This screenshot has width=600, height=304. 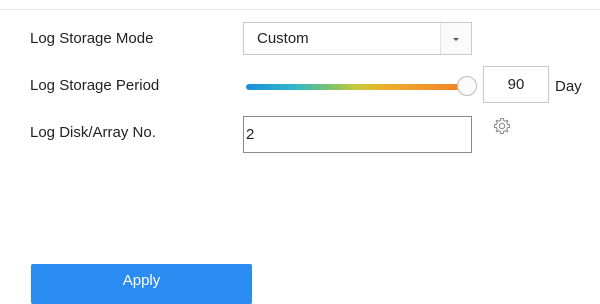 I want to click on log-storage-period-label: Log Storage Period, so click(x=95, y=85).